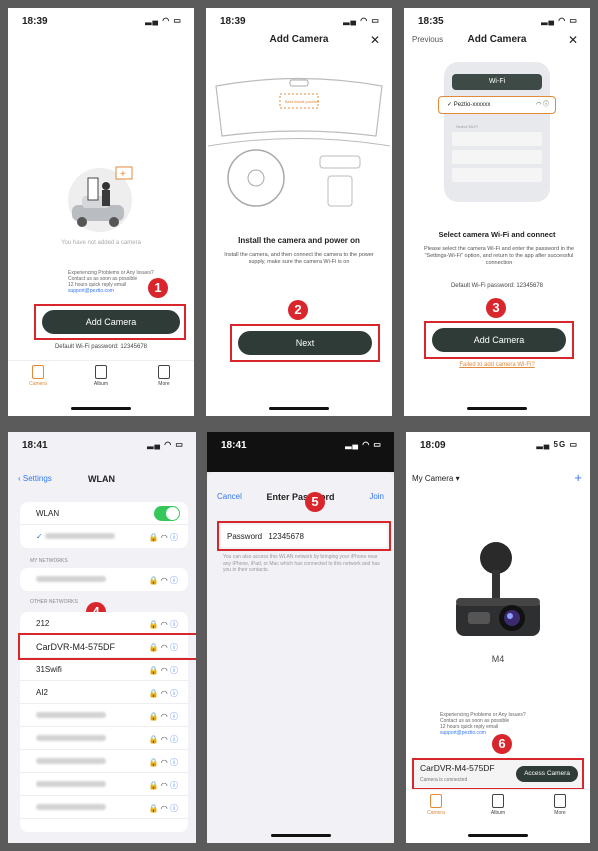 This screenshot has width=598, height=851. What do you see at coordinates (496, 308) in the screenshot?
I see `step-badge-3: 3` at bounding box center [496, 308].